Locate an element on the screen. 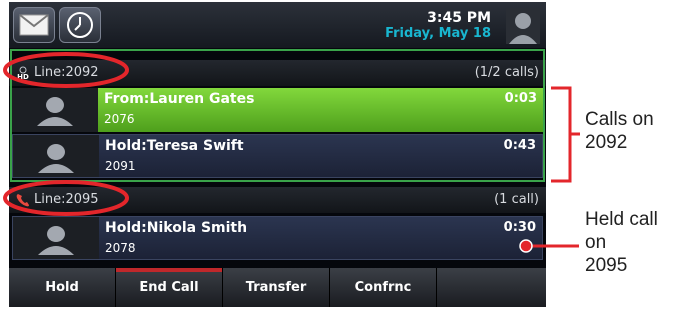 The image size is (681, 309). annotation-text: Calls on is located at coordinates (619, 119).